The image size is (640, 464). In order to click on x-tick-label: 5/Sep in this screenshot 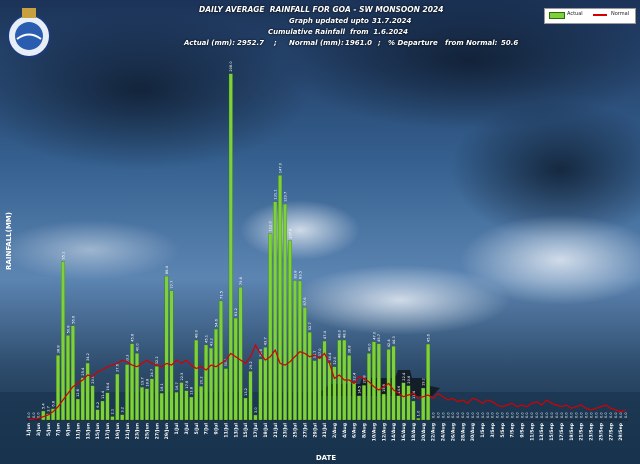, I will do `click(503, 429)`.